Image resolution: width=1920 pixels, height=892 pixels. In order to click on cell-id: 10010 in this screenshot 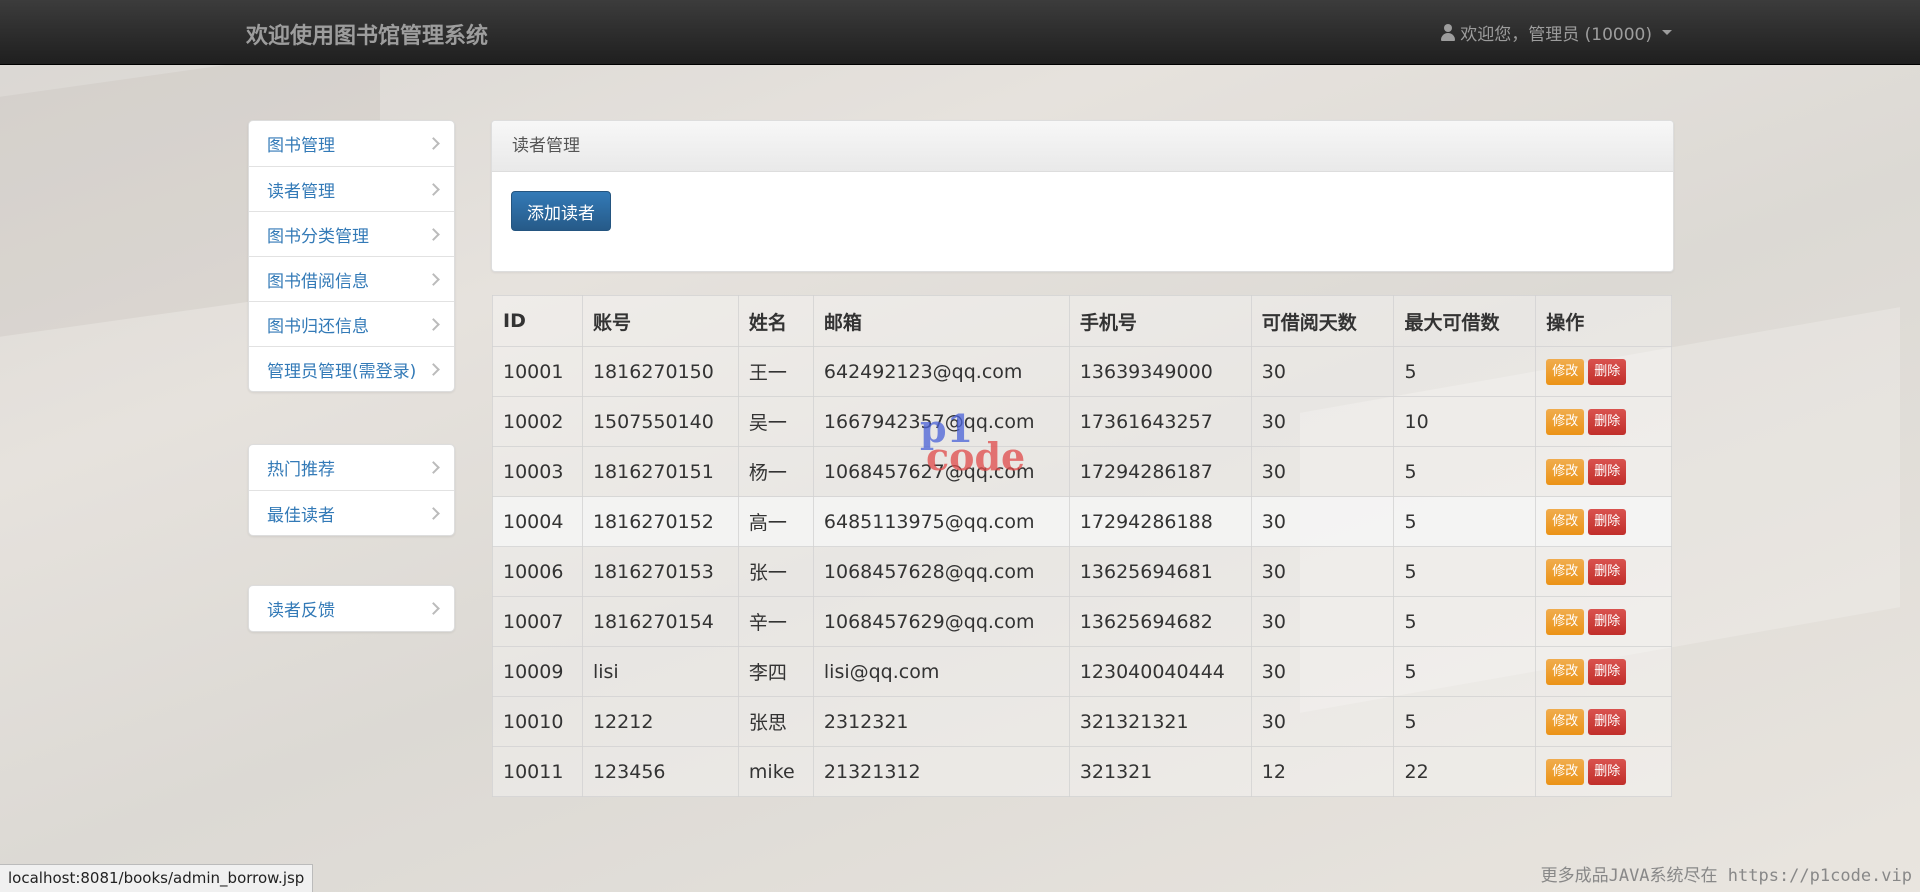, I will do `click(537, 721)`.